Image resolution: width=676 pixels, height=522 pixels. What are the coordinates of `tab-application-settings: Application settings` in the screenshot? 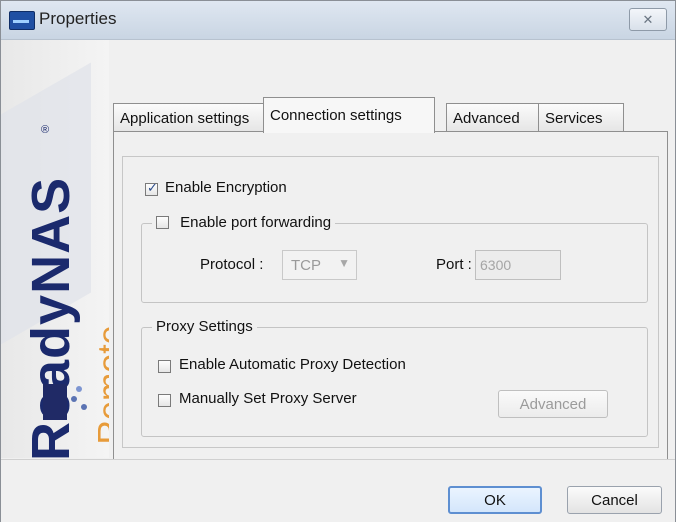 It's located at (193, 117).